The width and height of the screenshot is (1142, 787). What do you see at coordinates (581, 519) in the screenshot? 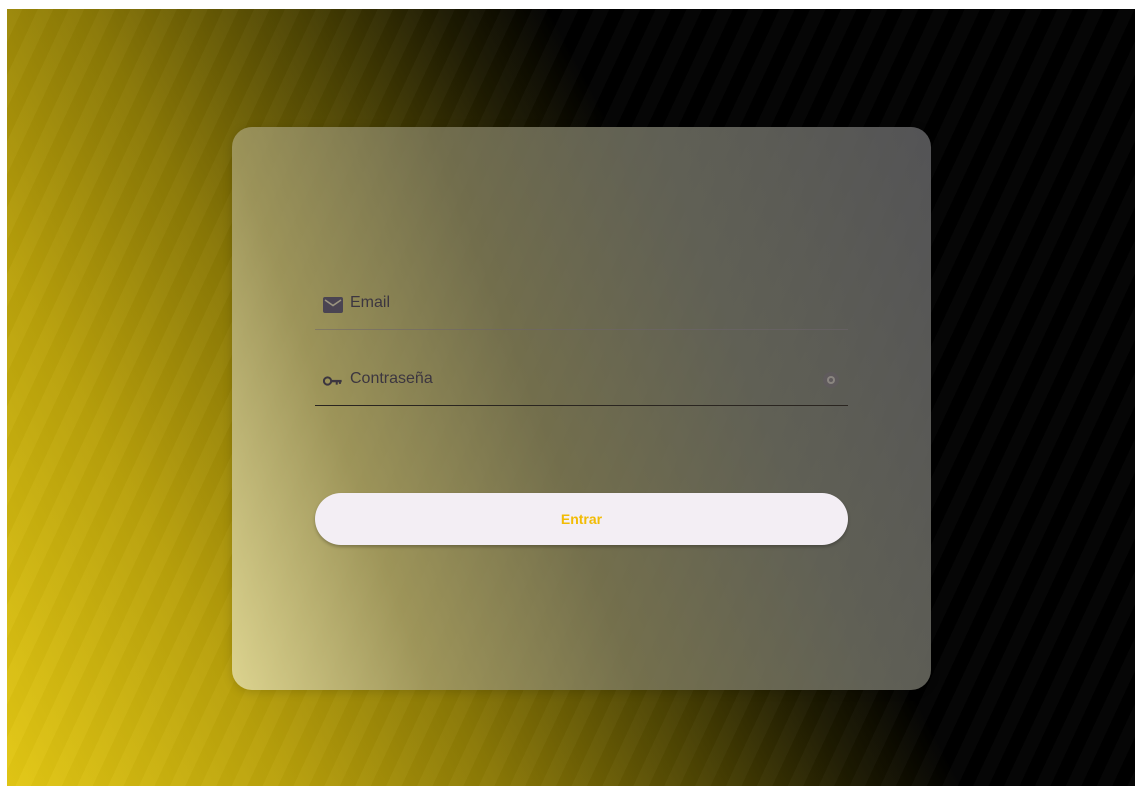
I see `login-button: Entrar` at bounding box center [581, 519].